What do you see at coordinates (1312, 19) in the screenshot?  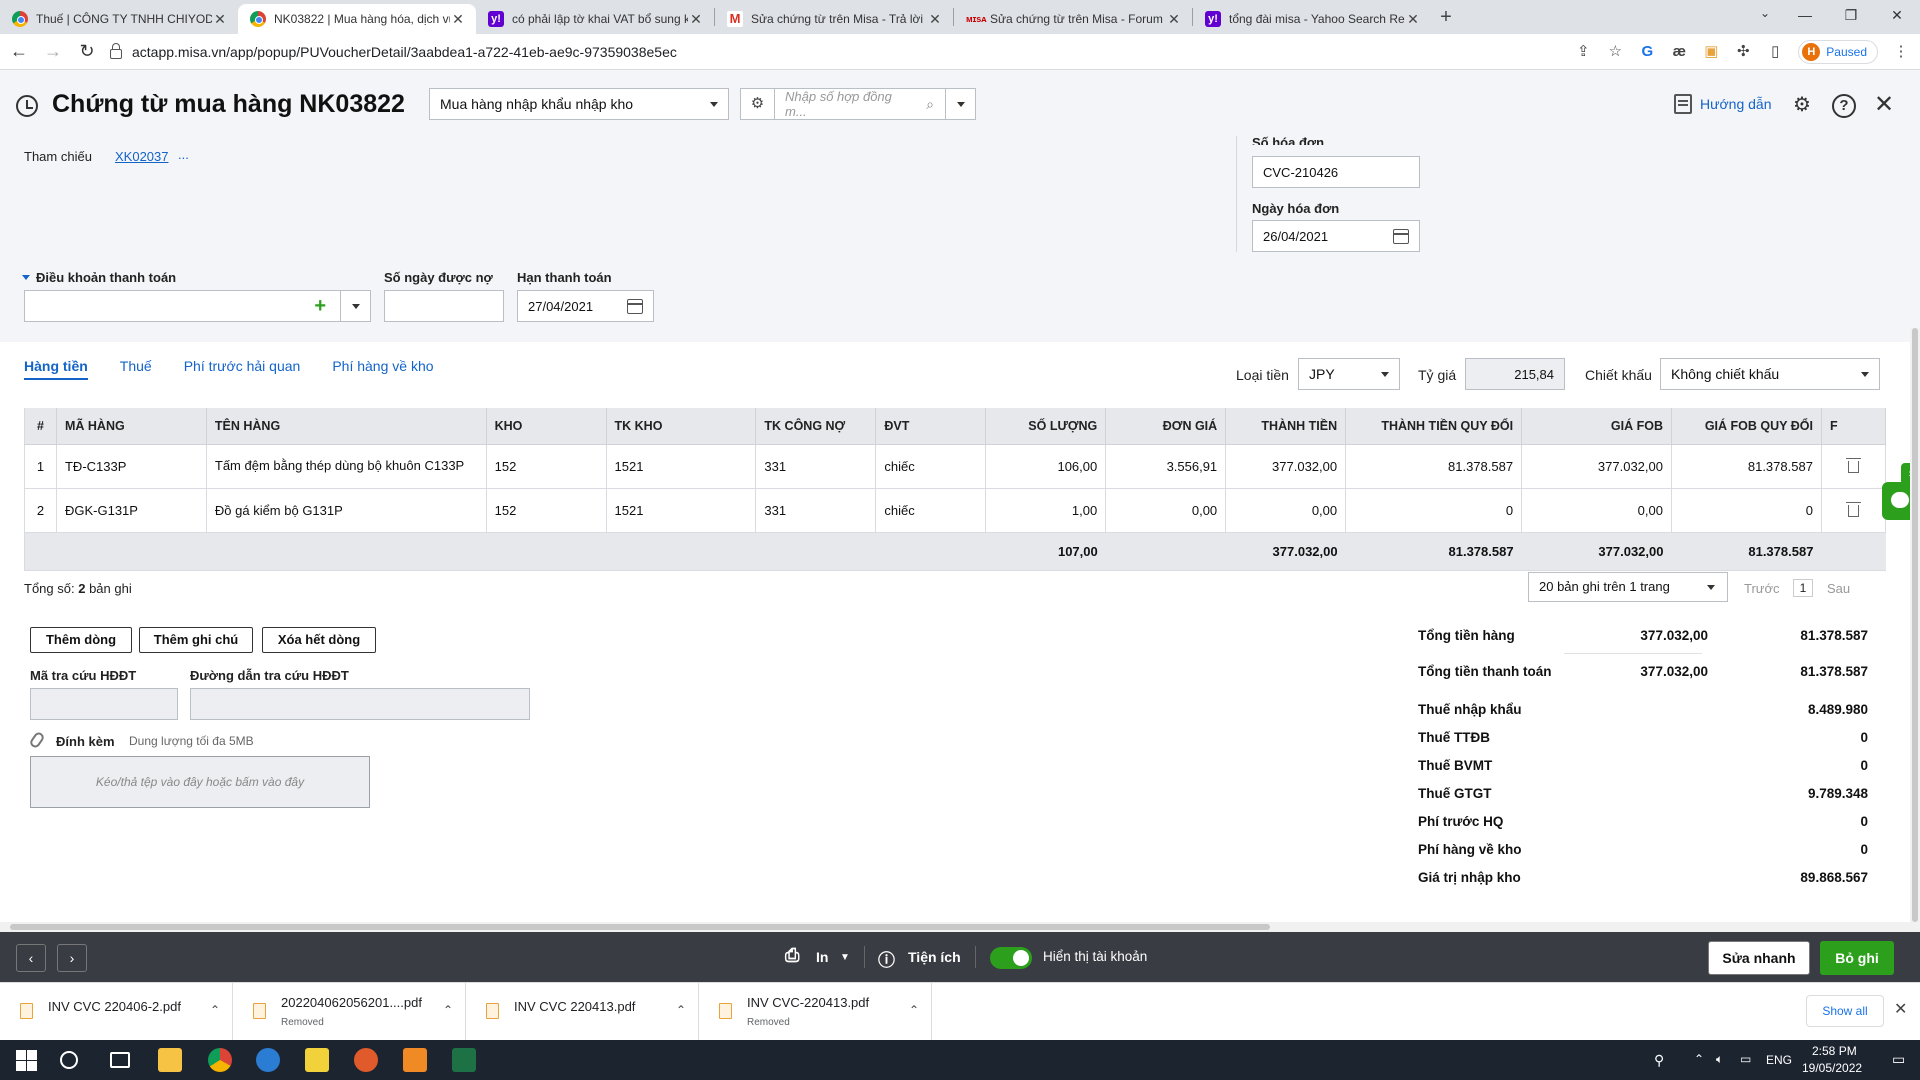 I see `browser-tab: y! tổng đài misa - Yahoo Search Re ✕` at bounding box center [1312, 19].